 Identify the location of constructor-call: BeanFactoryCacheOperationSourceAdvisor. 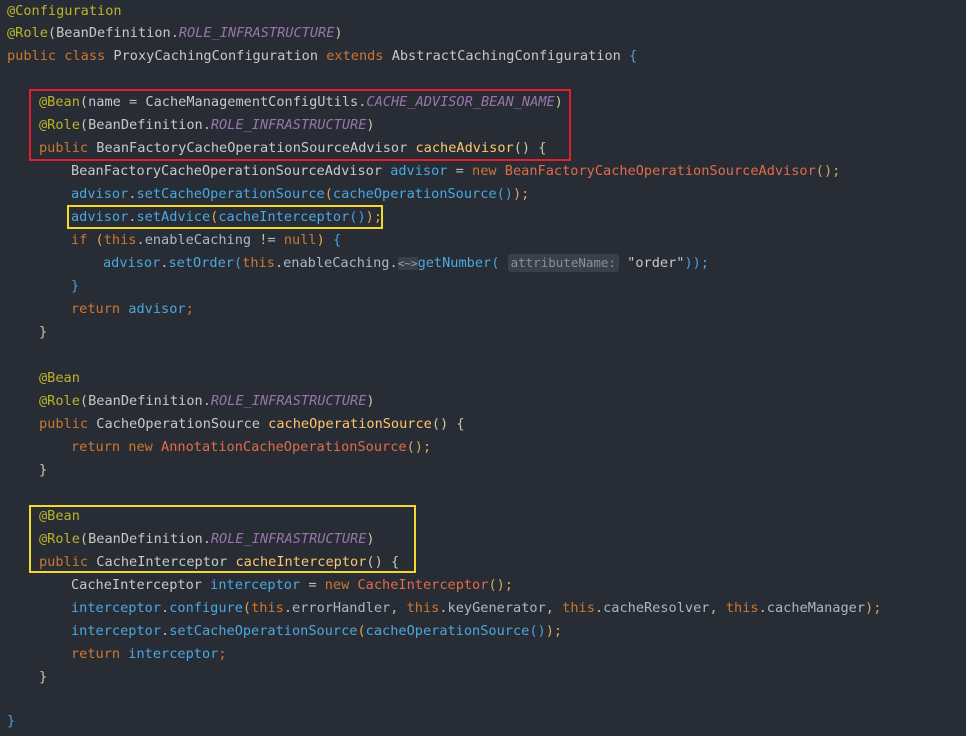
(660, 171).